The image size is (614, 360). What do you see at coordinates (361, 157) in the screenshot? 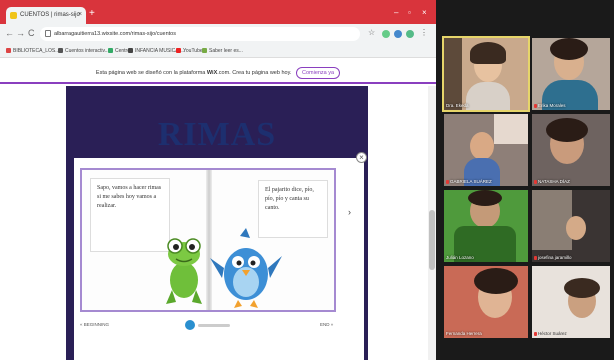
I see `close-lightbox-button: ×` at bounding box center [361, 157].